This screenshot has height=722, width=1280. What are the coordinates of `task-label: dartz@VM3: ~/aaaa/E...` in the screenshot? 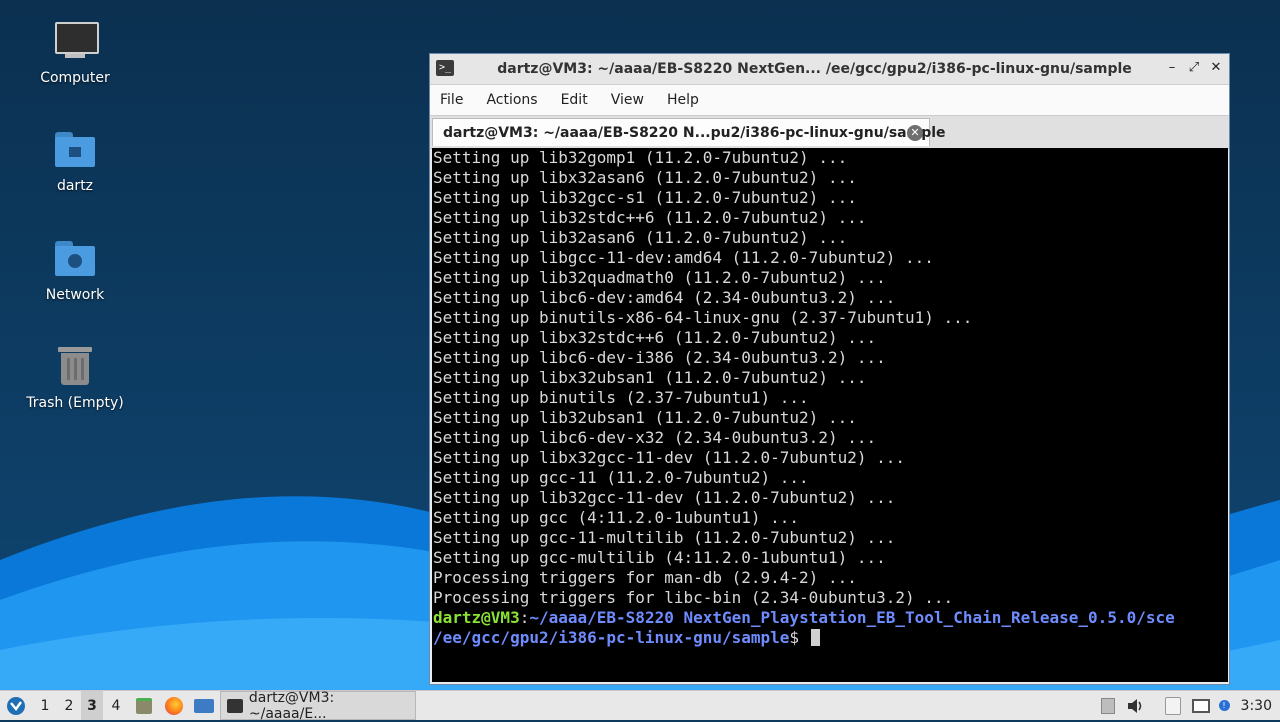 It's located at (291, 705).